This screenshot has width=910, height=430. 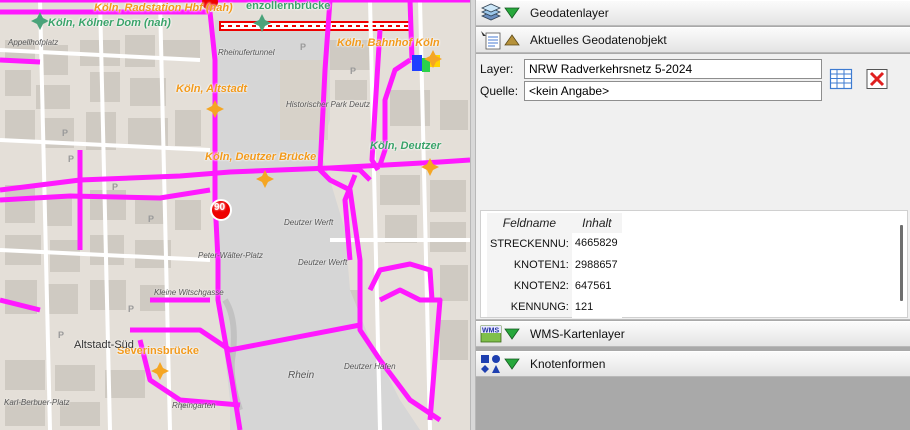 I want to click on table-icon, so click(x=841, y=79).